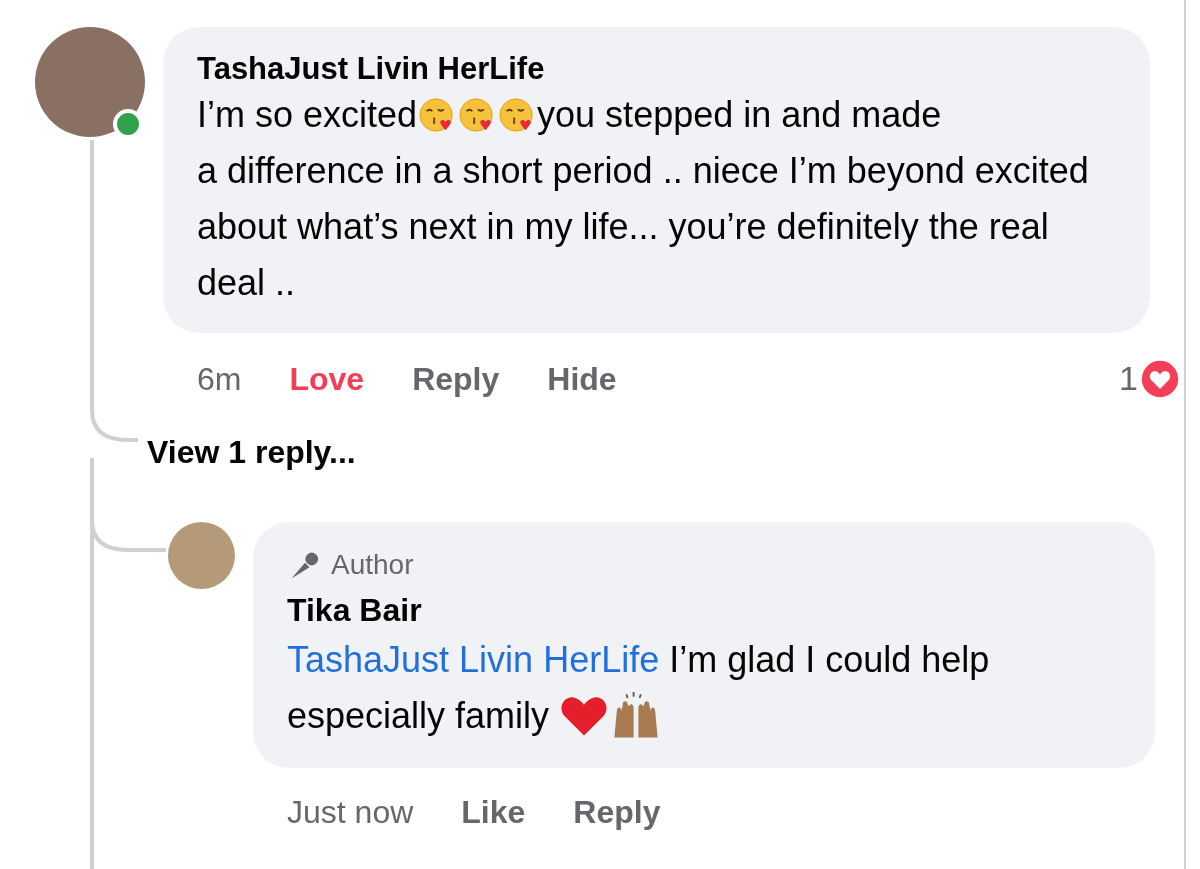 Image resolution: width=1200 pixels, height=869 pixels. Describe the element at coordinates (582, 378) in the screenshot. I see `comment-action-button: Hide` at that location.